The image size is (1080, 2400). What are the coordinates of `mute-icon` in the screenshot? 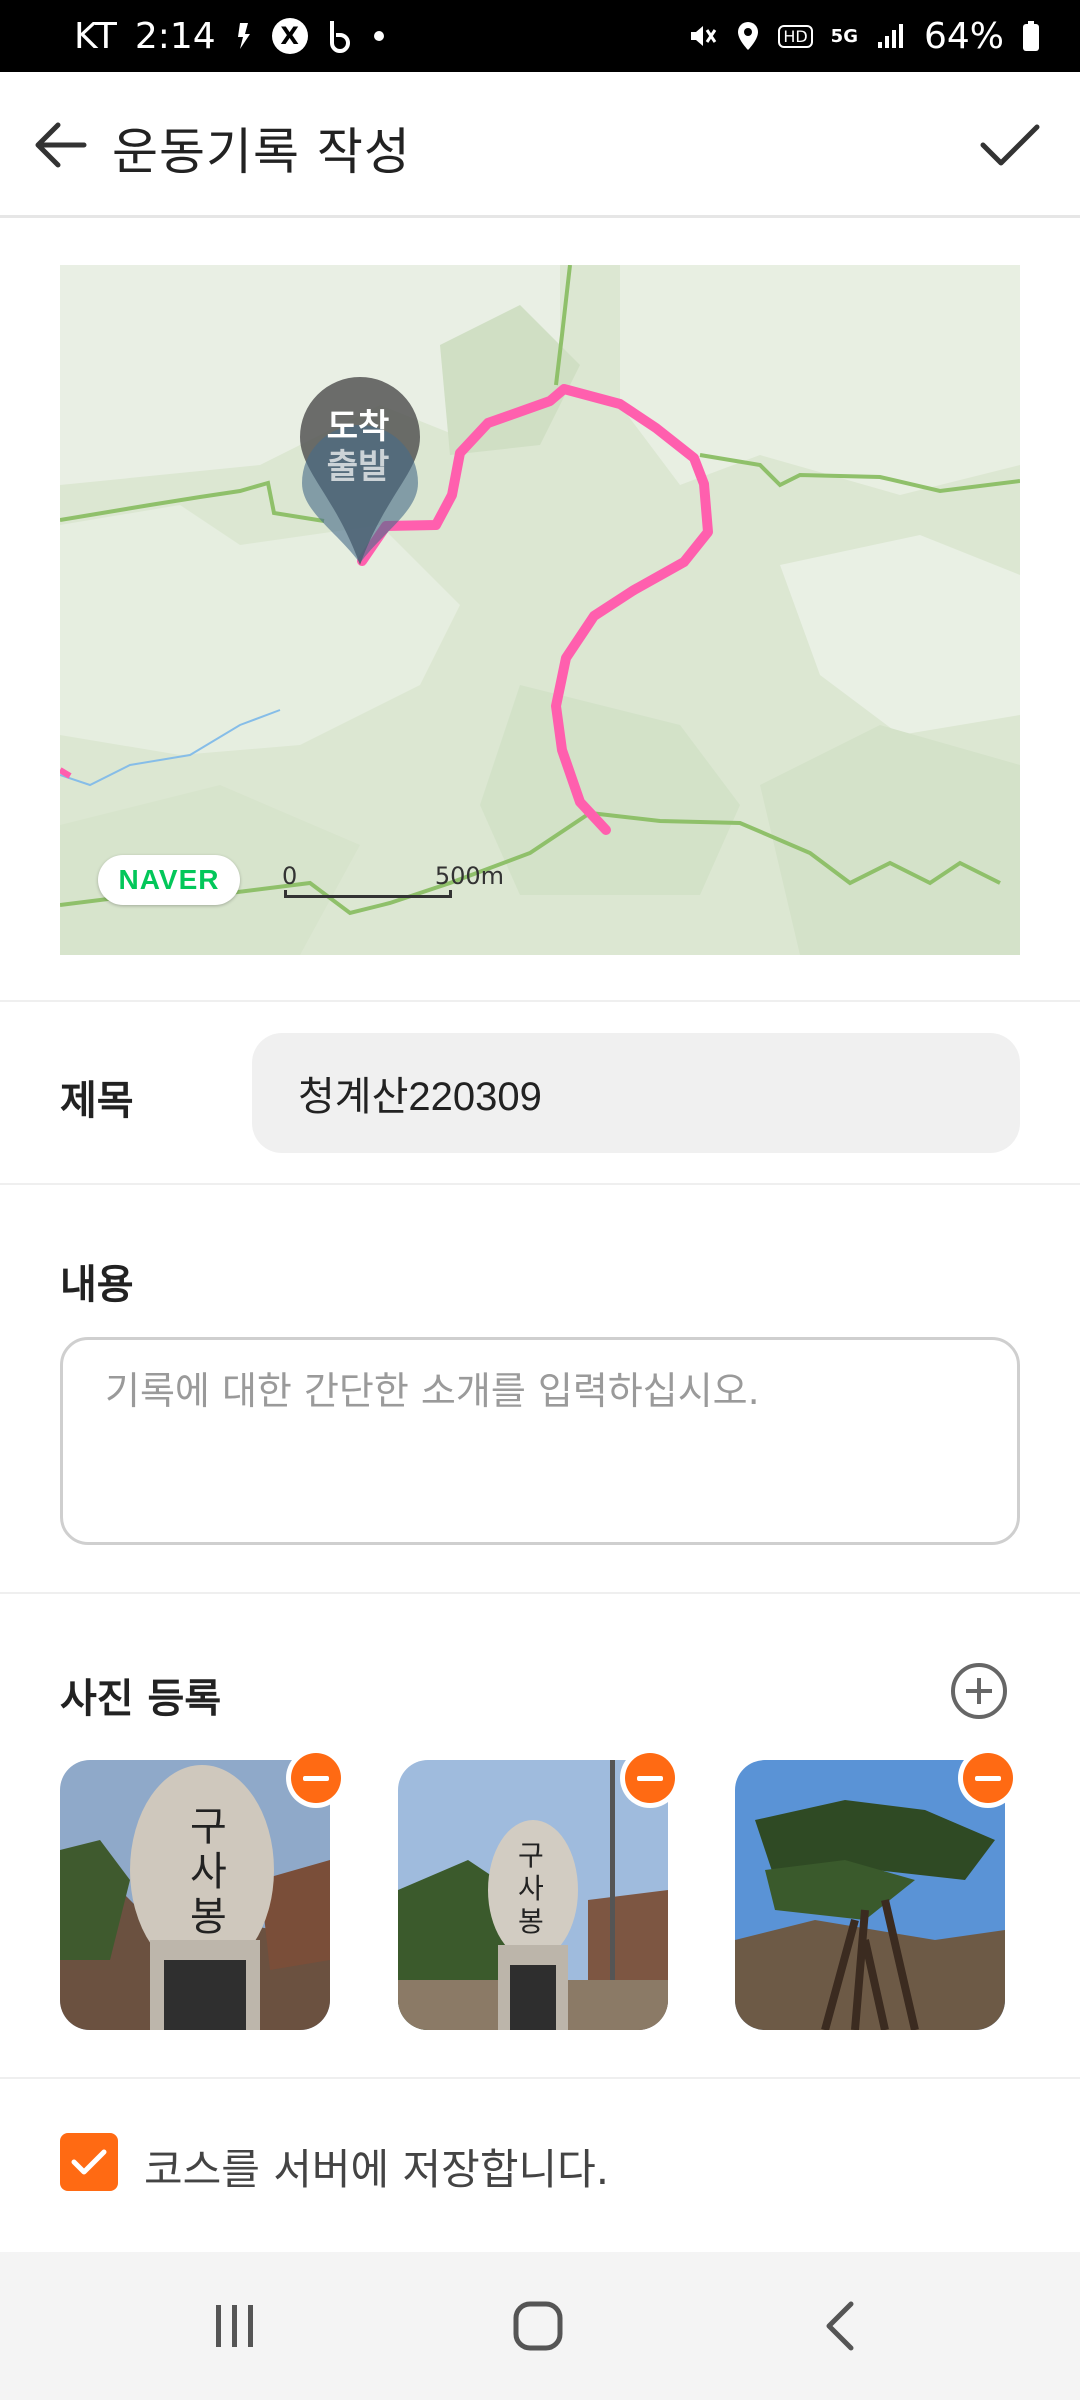 It's located at (703, 36).